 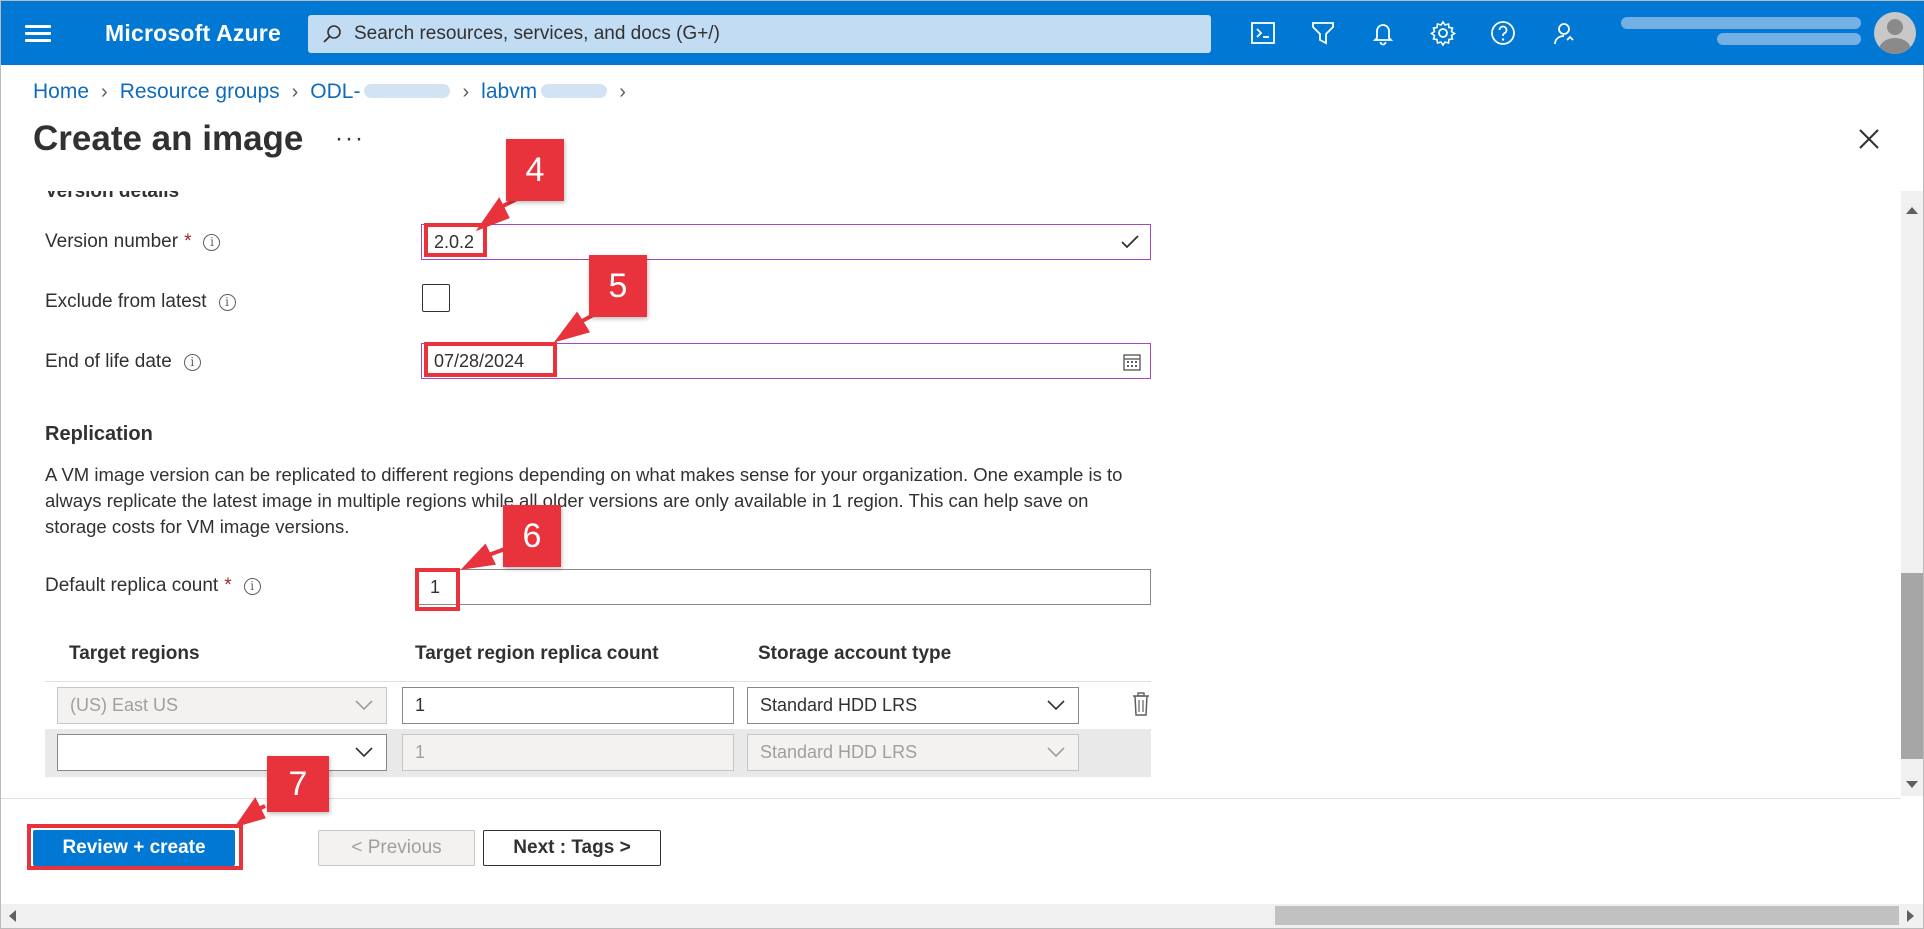 What do you see at coordinates (193, 33) in the screenshot?
I see `brand-title: Microsoft Azure` at bounding box center [193, 33].